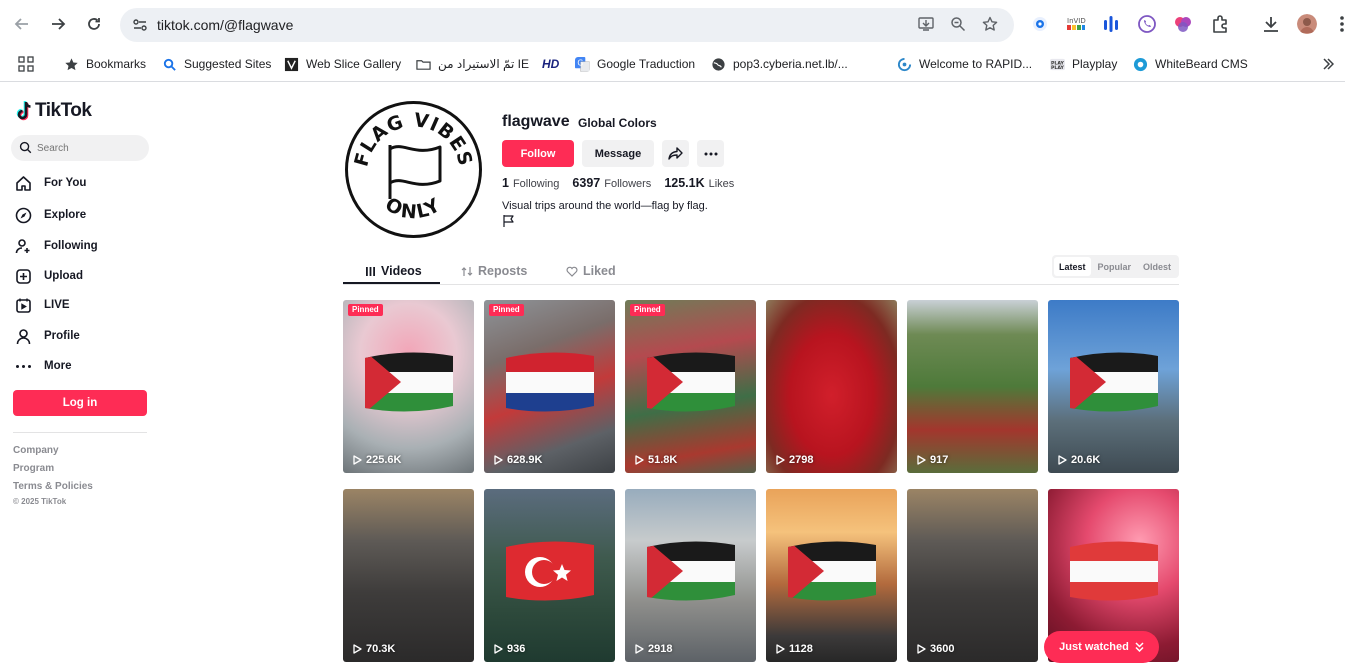  Describe the element at coordinates (1147, 24) in the screenshot. I see `extension-viber-icon` at that location.